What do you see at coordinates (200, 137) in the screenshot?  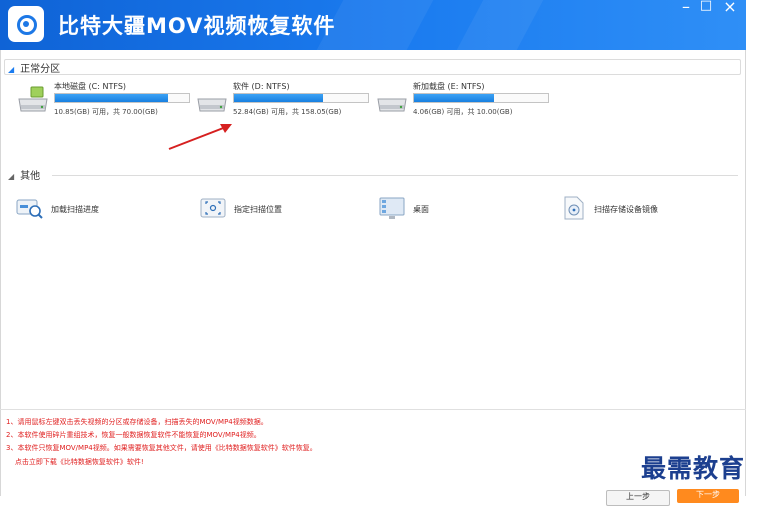 I see `annotation-arrow` at bounding box center [200, 137].